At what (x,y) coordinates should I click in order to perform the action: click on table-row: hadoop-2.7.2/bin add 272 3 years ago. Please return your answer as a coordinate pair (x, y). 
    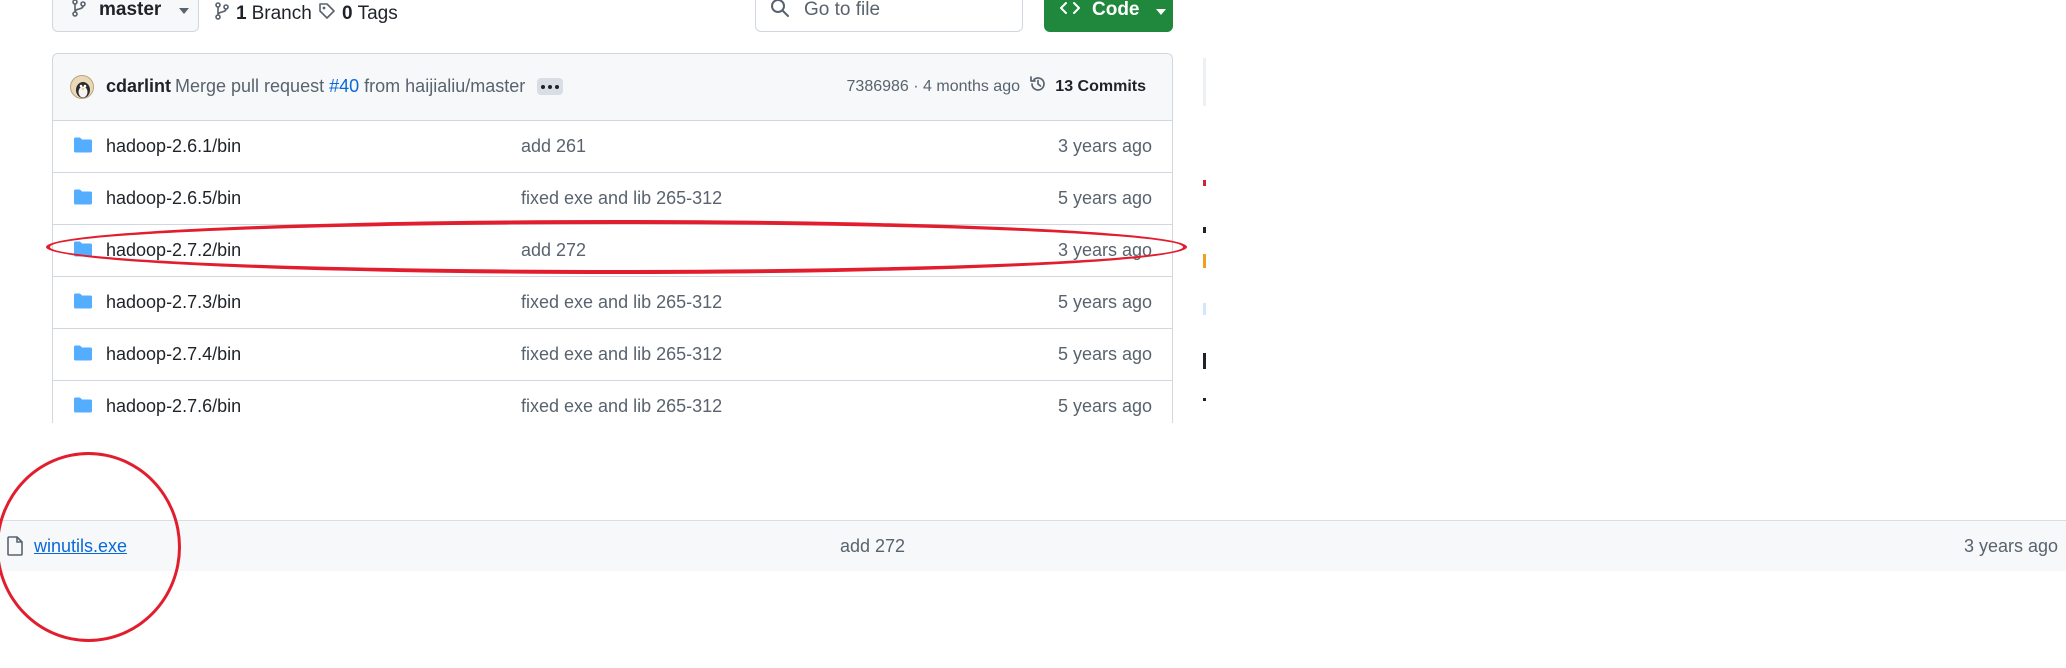
    Looking at the image, I should click on (612, 251).